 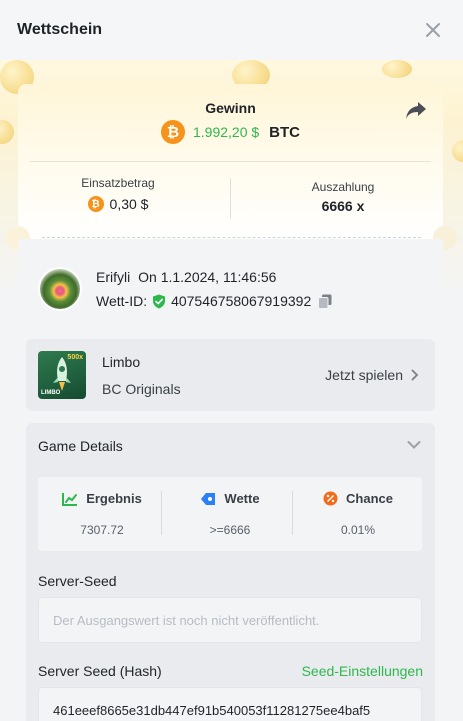 What do you see at coordinates (102, 530) in the screenshot?
I see `stat-result-value: 7307.72` at bounding box center [102, 530].